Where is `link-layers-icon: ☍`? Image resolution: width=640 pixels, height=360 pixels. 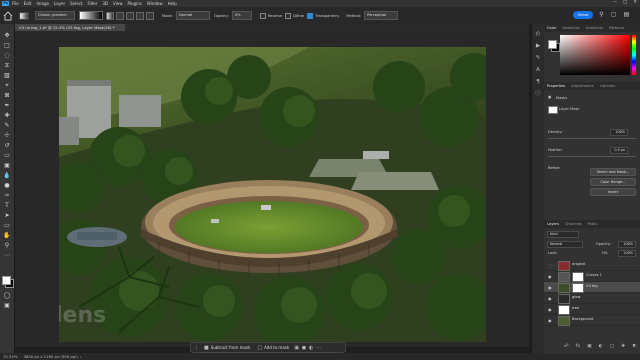 link-layers-icon: ☍ is located at coordinates (566, 347).